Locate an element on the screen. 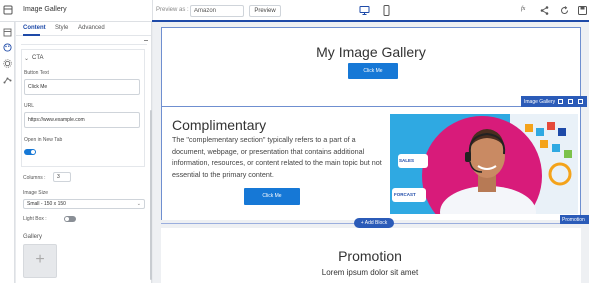  promotion-heading: Promotion is located at coordinates (370, 256).